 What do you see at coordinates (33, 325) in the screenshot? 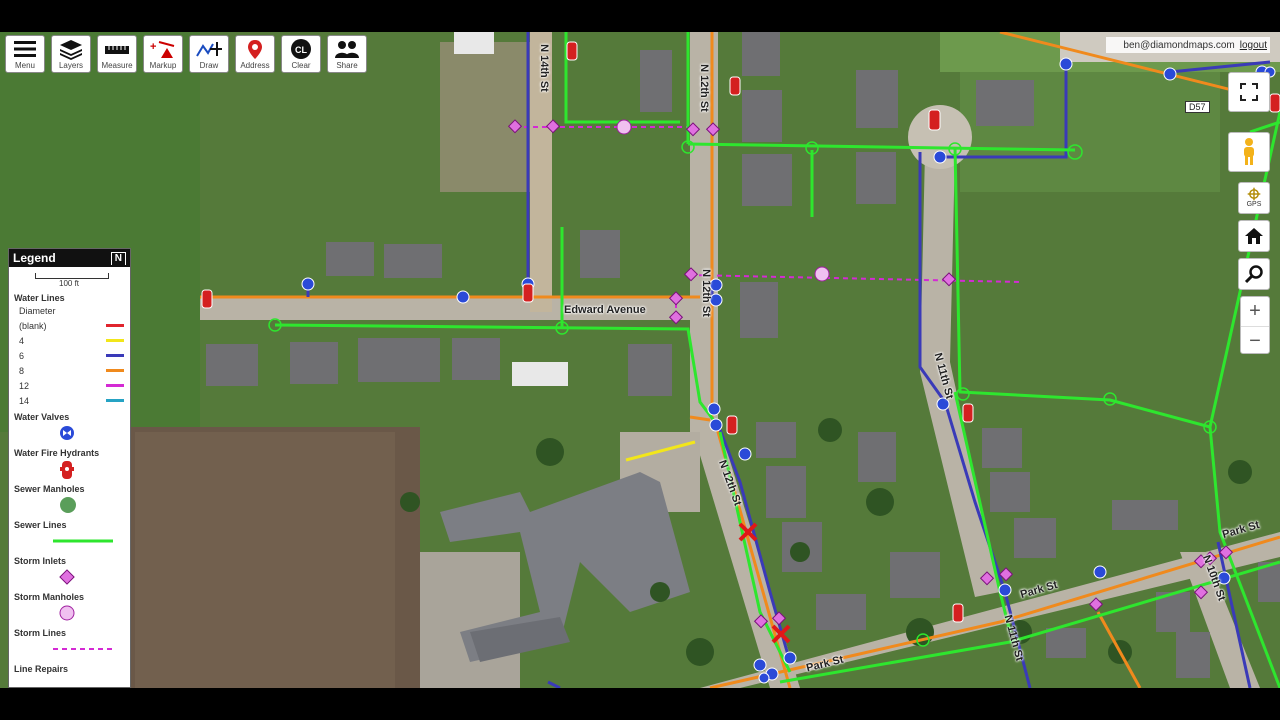
I see `legend-diameter-value: (blank)` at bounding box center [33, 325].